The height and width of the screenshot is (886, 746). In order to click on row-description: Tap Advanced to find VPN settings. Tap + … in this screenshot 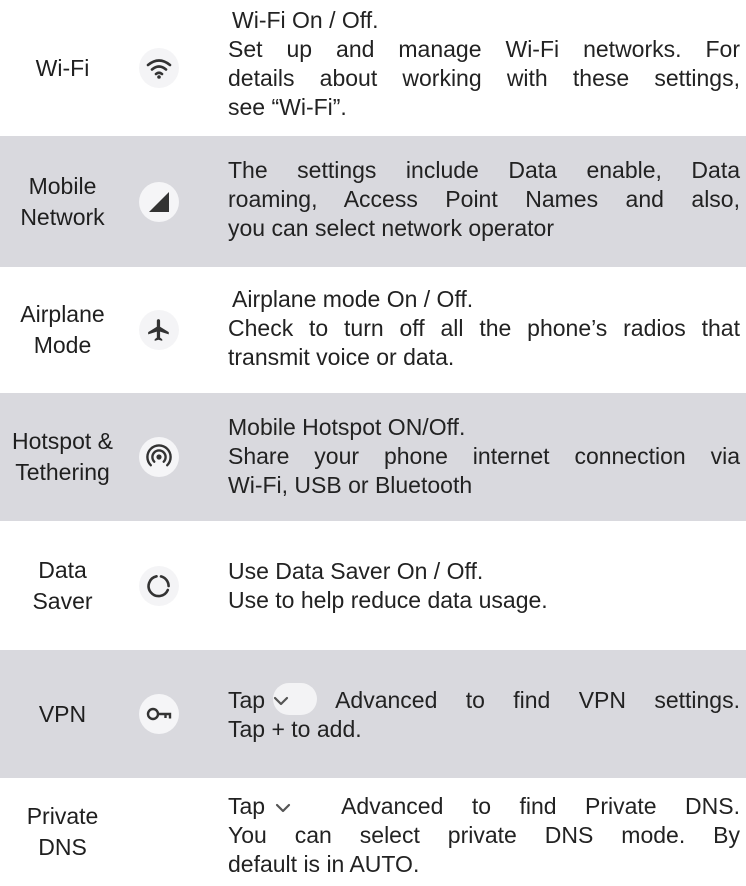, I will do `click(484, 713)`.